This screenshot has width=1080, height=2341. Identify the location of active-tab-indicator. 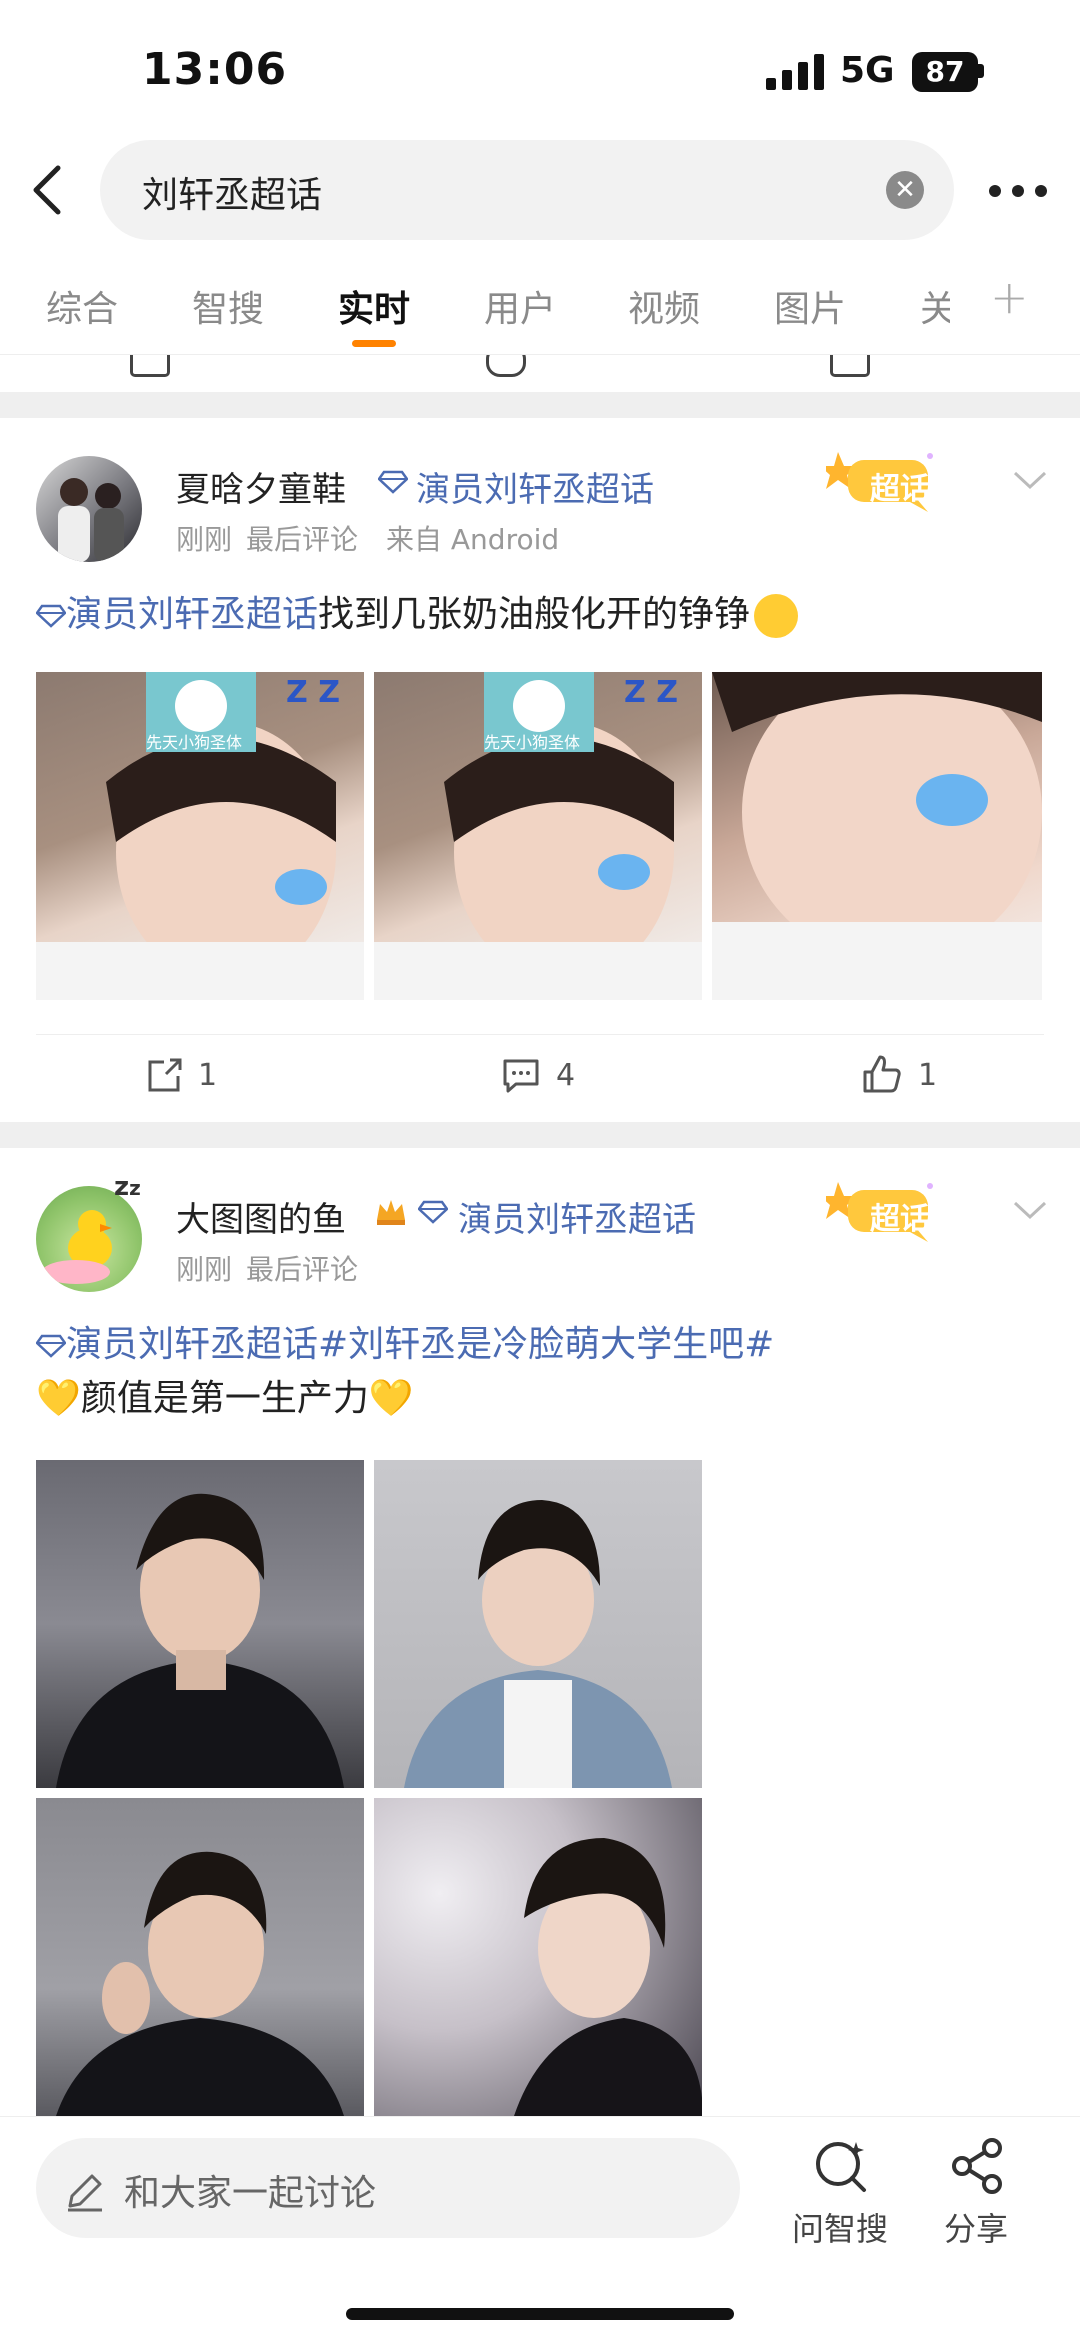
(374, 343).